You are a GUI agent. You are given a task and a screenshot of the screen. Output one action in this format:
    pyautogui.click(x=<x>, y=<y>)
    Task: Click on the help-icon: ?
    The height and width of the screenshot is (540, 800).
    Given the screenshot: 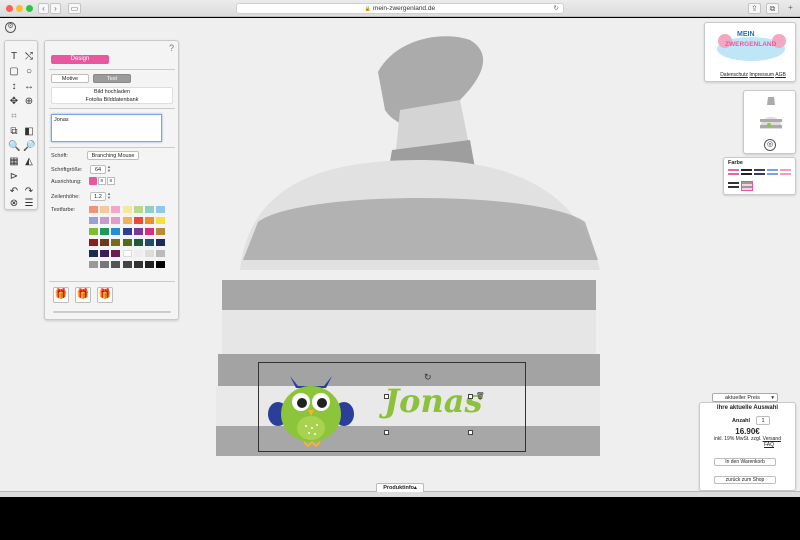 What is the action you would take?
    pyautogui.click(x=171, y=48)
    